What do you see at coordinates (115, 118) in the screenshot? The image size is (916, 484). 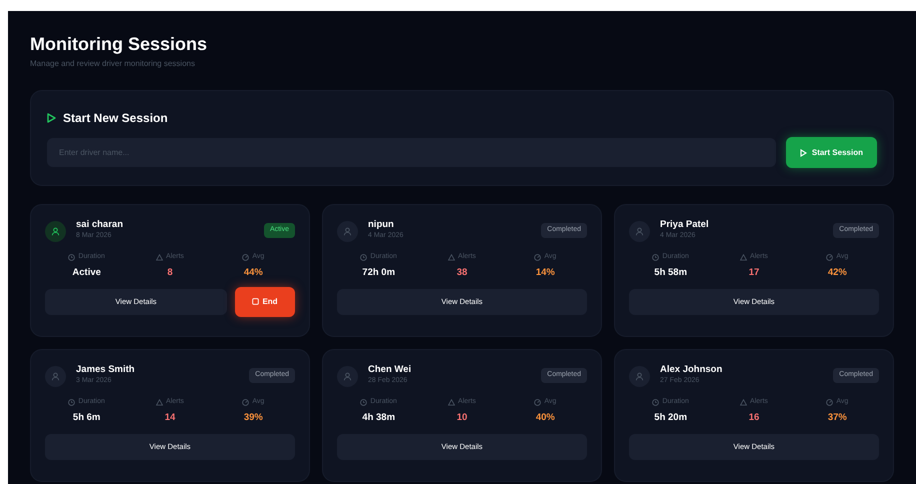 I see `section-title: Start New Session` at bounding box center [115, 118].